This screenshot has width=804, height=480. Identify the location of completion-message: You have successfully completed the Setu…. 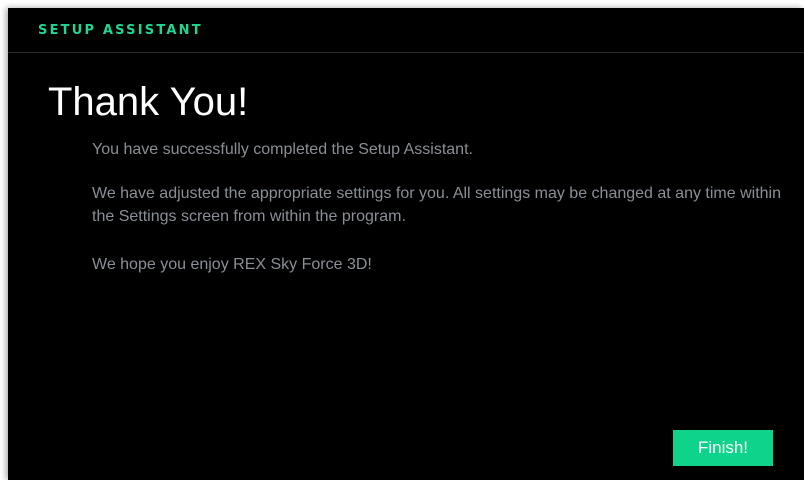
(282, 149).